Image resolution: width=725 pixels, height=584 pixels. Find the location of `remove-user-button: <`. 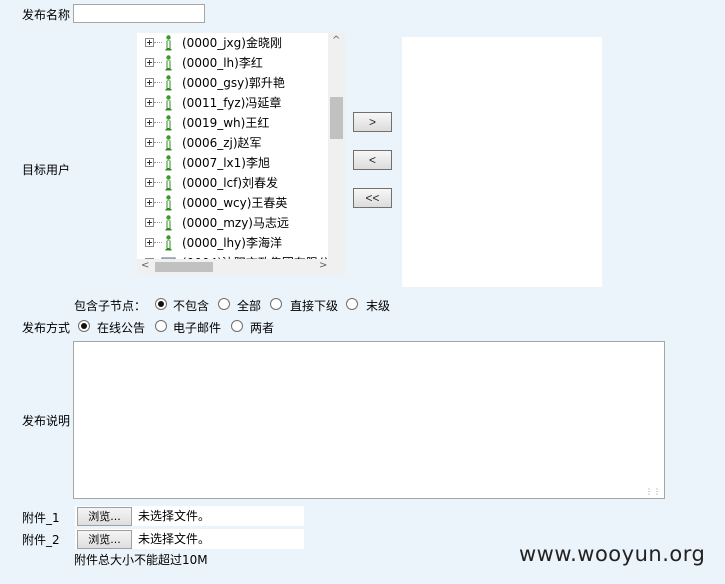

remove-user-button: < is located at coordinates (372, 160).